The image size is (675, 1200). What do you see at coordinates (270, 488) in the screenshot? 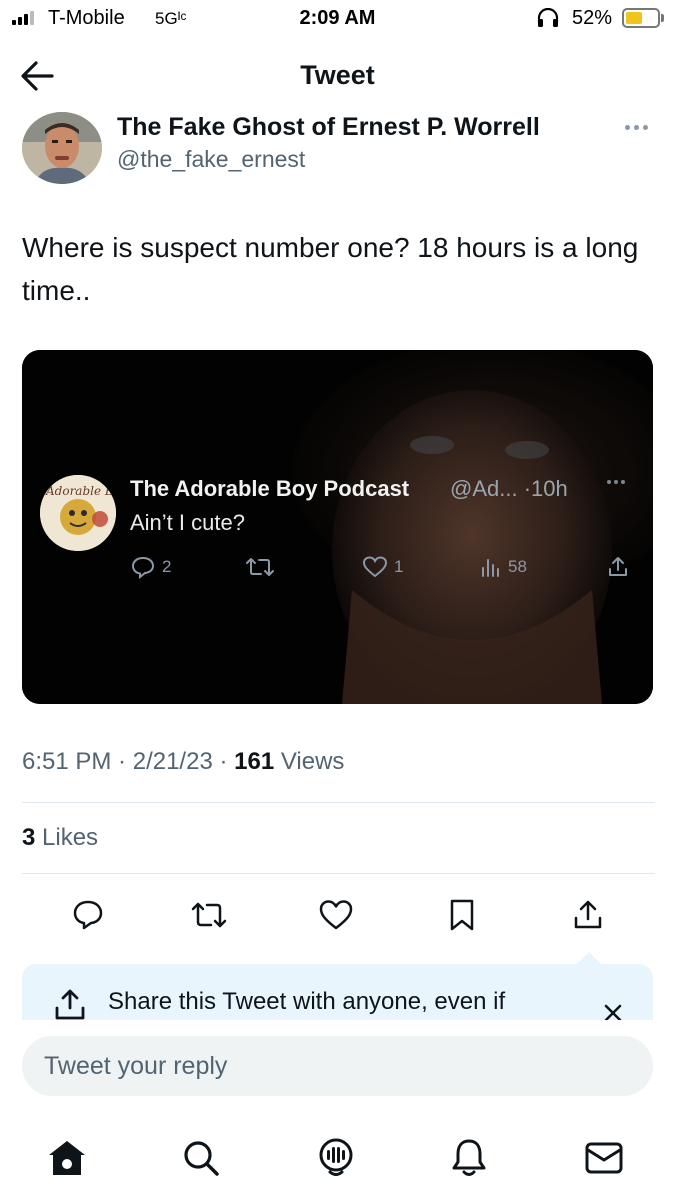
I see `embedded-author-name: The Adorable Boy Podcast` at bounding box center [270, 488].